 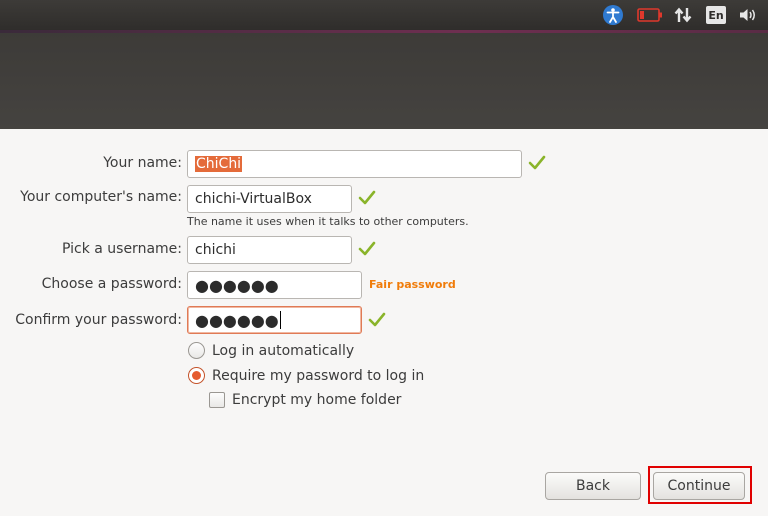 What do you see at coordinates (283, 350) in the screenshot?
I see `auto-login-label: Log in automatically` at bounding box center [283, 350].